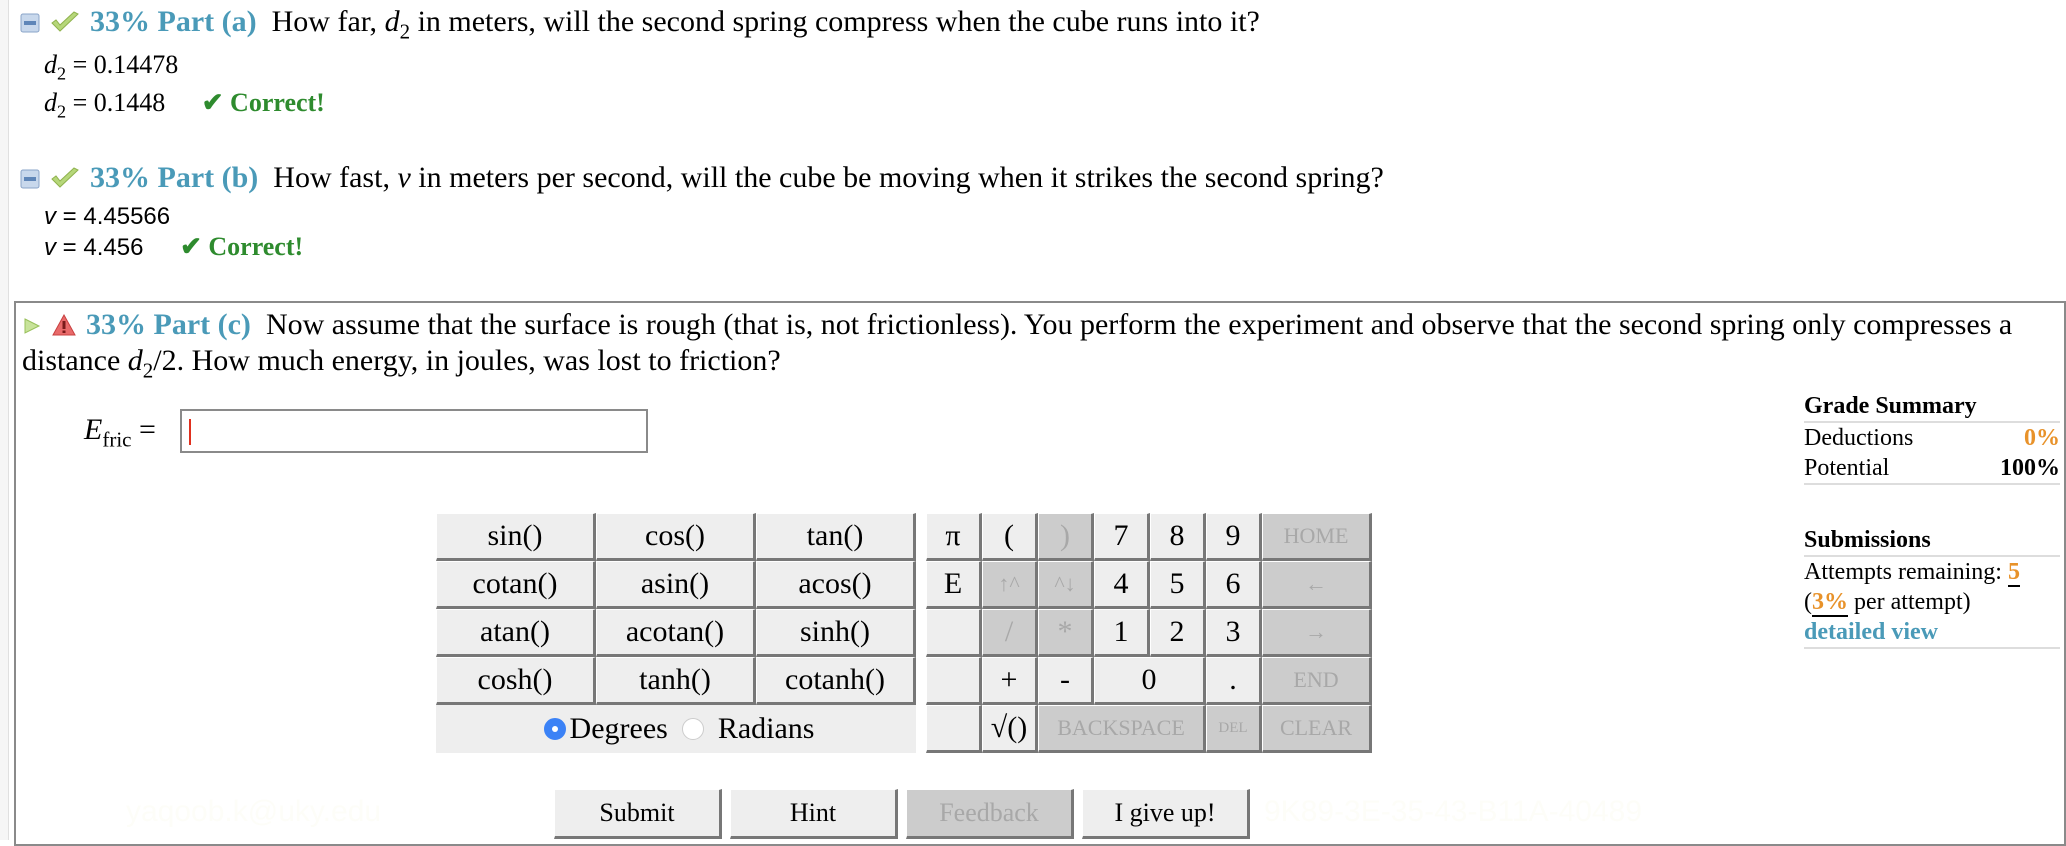 This screenshot has width=2066, height=846. What do you see at coordinates (64, 322) in the screenshot?
I see `warning-icon` at bounding box center [64, 322].